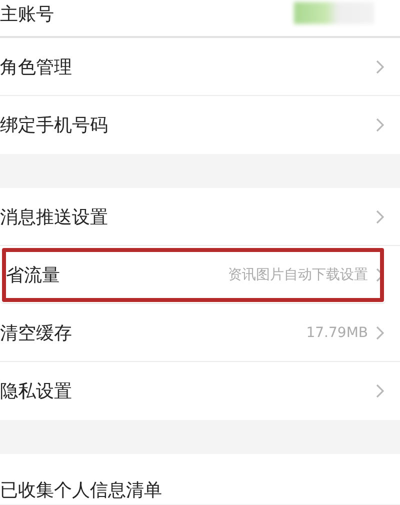 Image resolution: width=400 pixels, height=505 pixels. What do you see at coordinates (36, 333) in the screenshot?
I see `row-label: 清空缓存` at bounding box center [36, 333].